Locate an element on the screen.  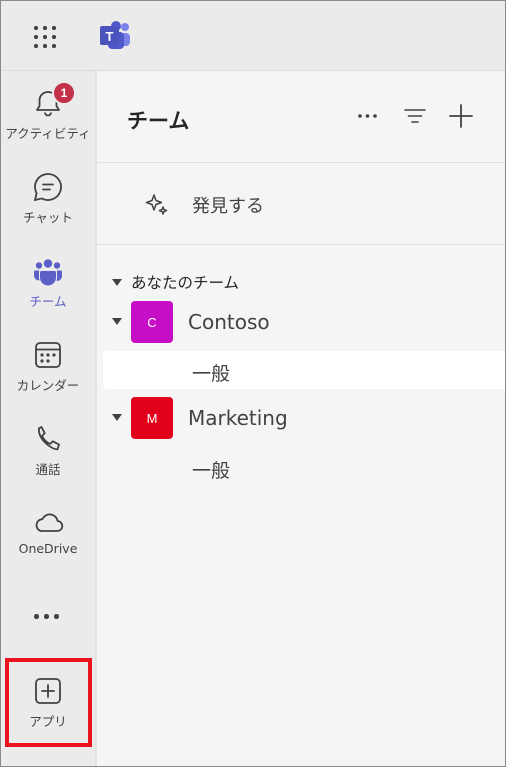
filter-icon is located at coordinates (415, 116).